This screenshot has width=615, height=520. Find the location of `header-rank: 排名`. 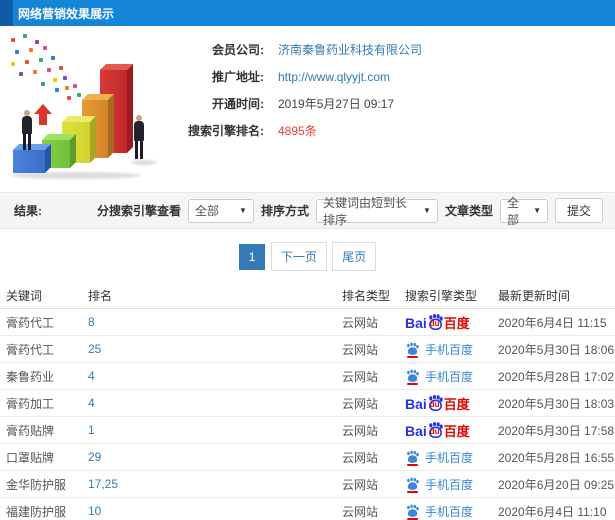

header-rank: 排名 is located at coordinates (100, 296).